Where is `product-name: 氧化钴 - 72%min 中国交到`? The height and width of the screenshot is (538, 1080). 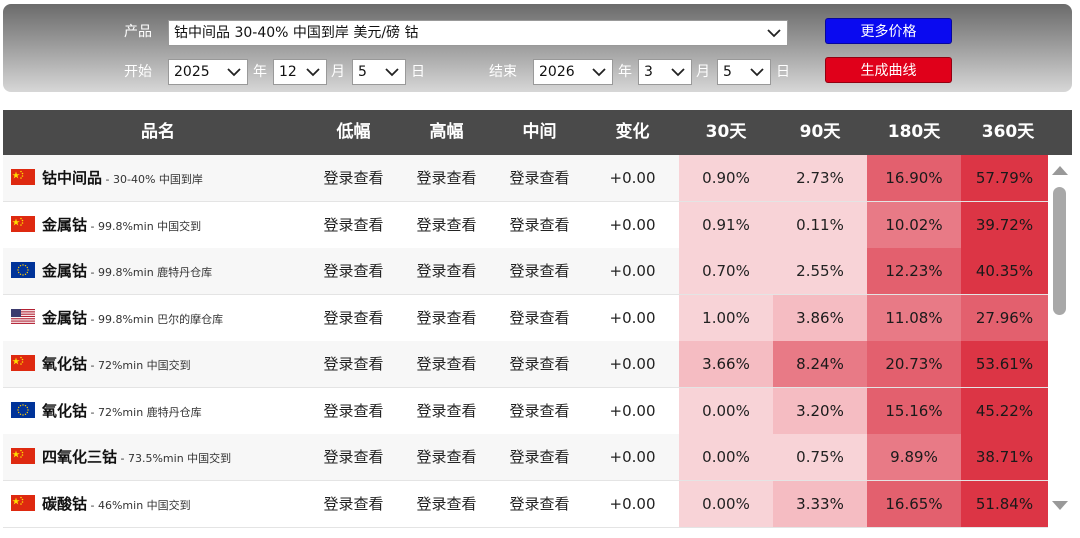 product-name: 氧化钴 - 72%min 中国交到 is located at coordinates (116, 364).